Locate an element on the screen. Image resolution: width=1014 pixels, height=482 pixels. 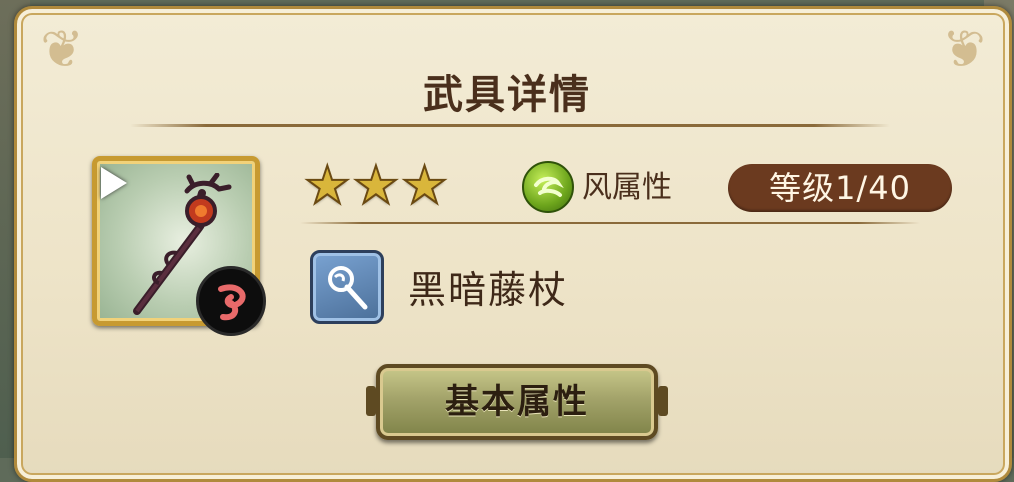
basic-attributes-button: 基本属性 is located at coordinates (517, 402).